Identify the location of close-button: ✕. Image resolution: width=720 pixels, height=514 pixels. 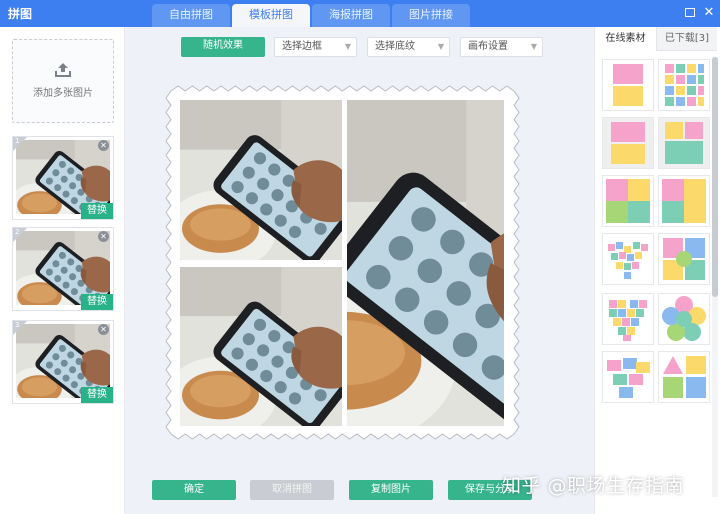
(709, 13).